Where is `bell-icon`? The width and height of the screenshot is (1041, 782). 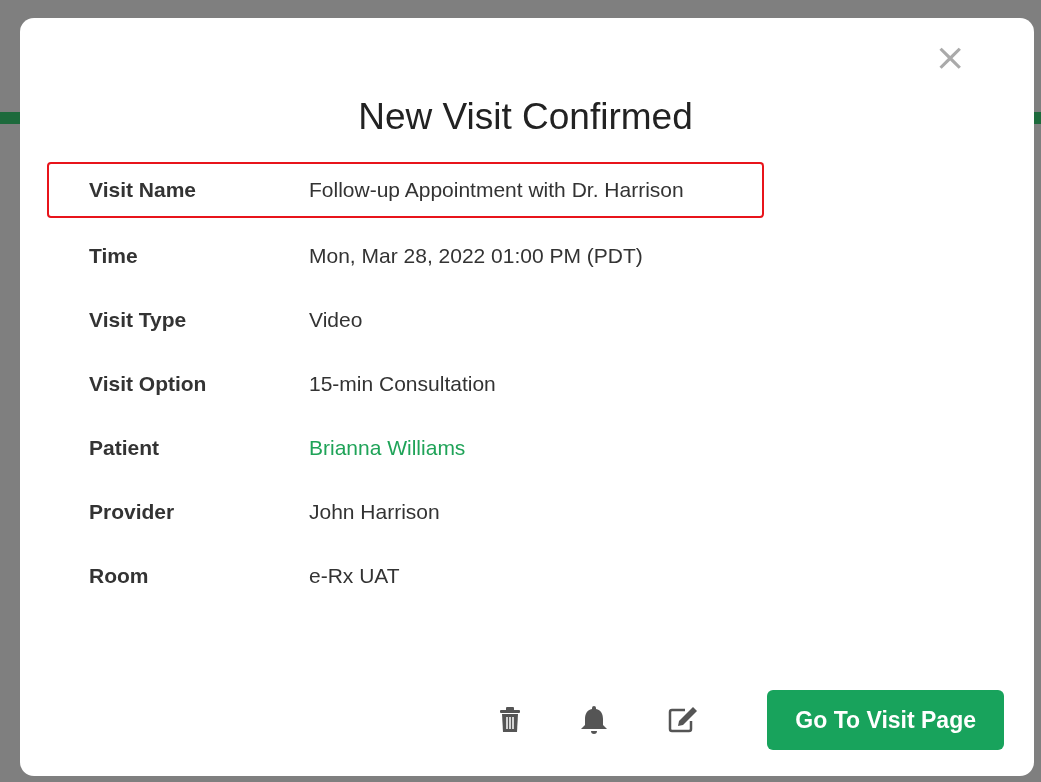 bell-icon is located at coordinates (594, 720).